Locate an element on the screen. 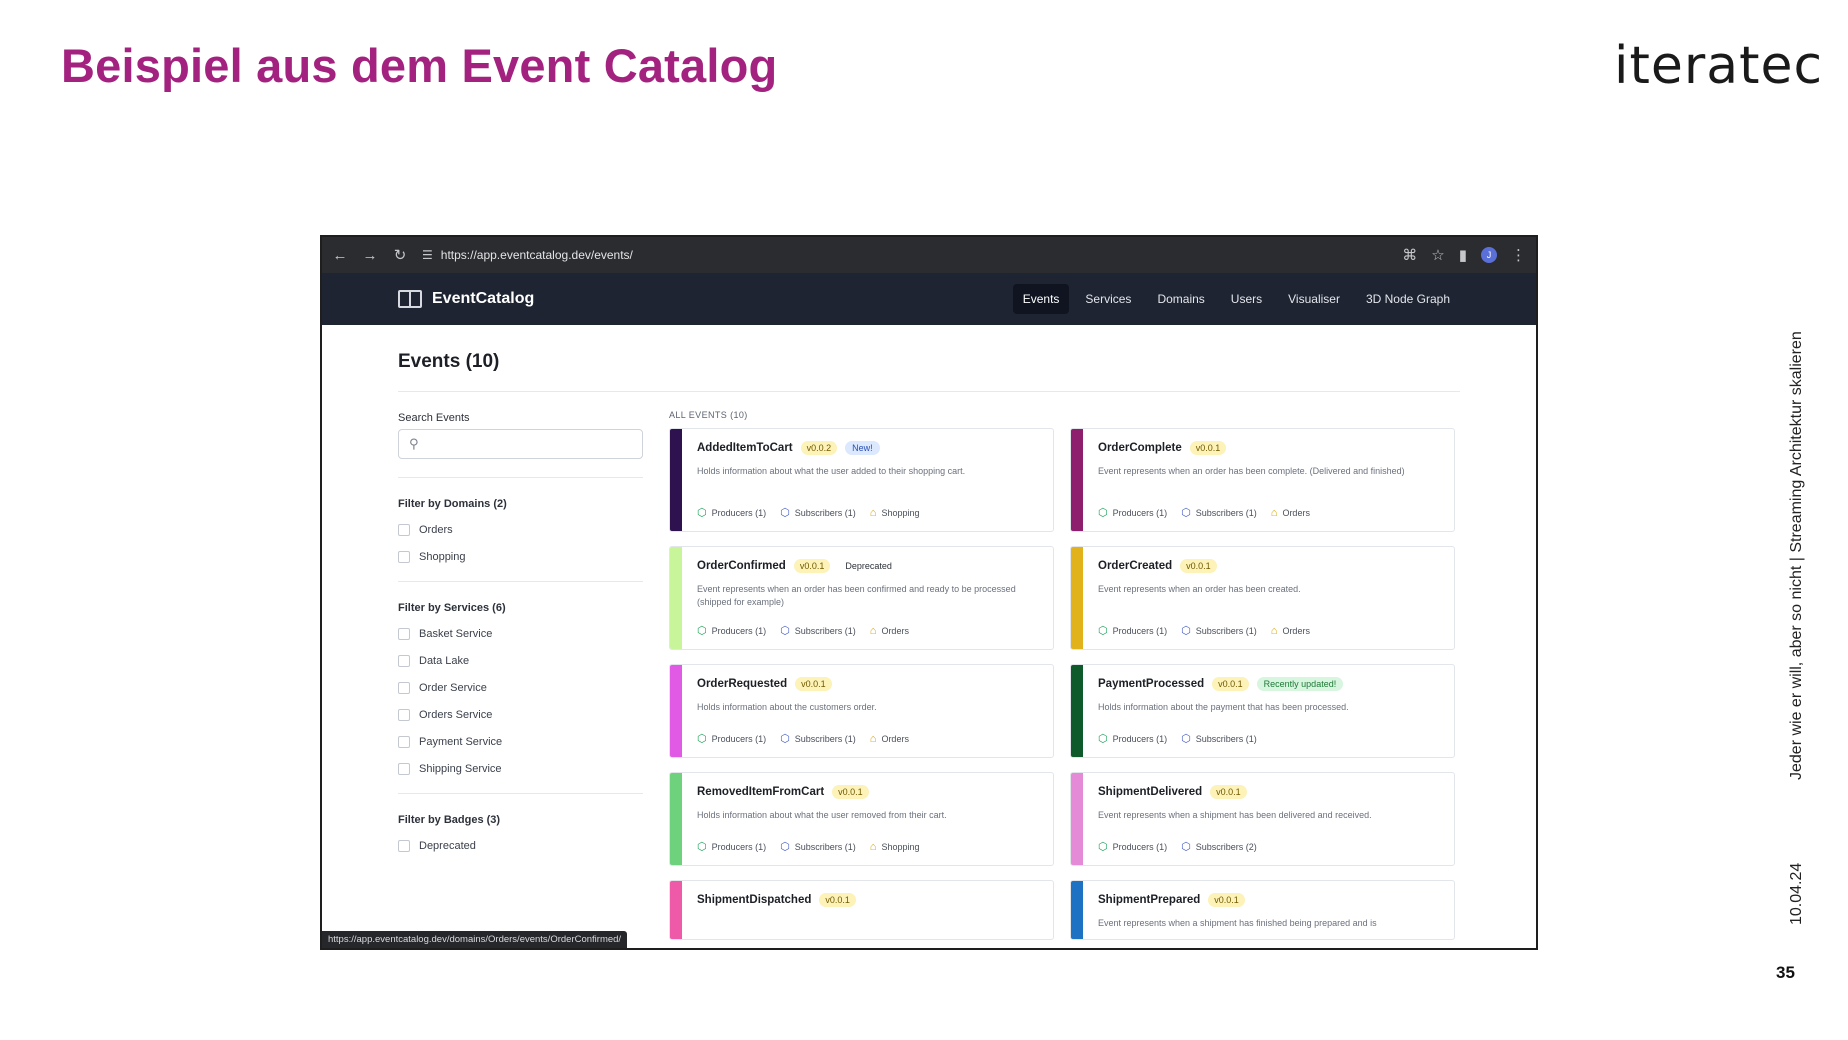  subscribers-link: ⬡ Subscribers (2) is located at coordinates (1219, 846).